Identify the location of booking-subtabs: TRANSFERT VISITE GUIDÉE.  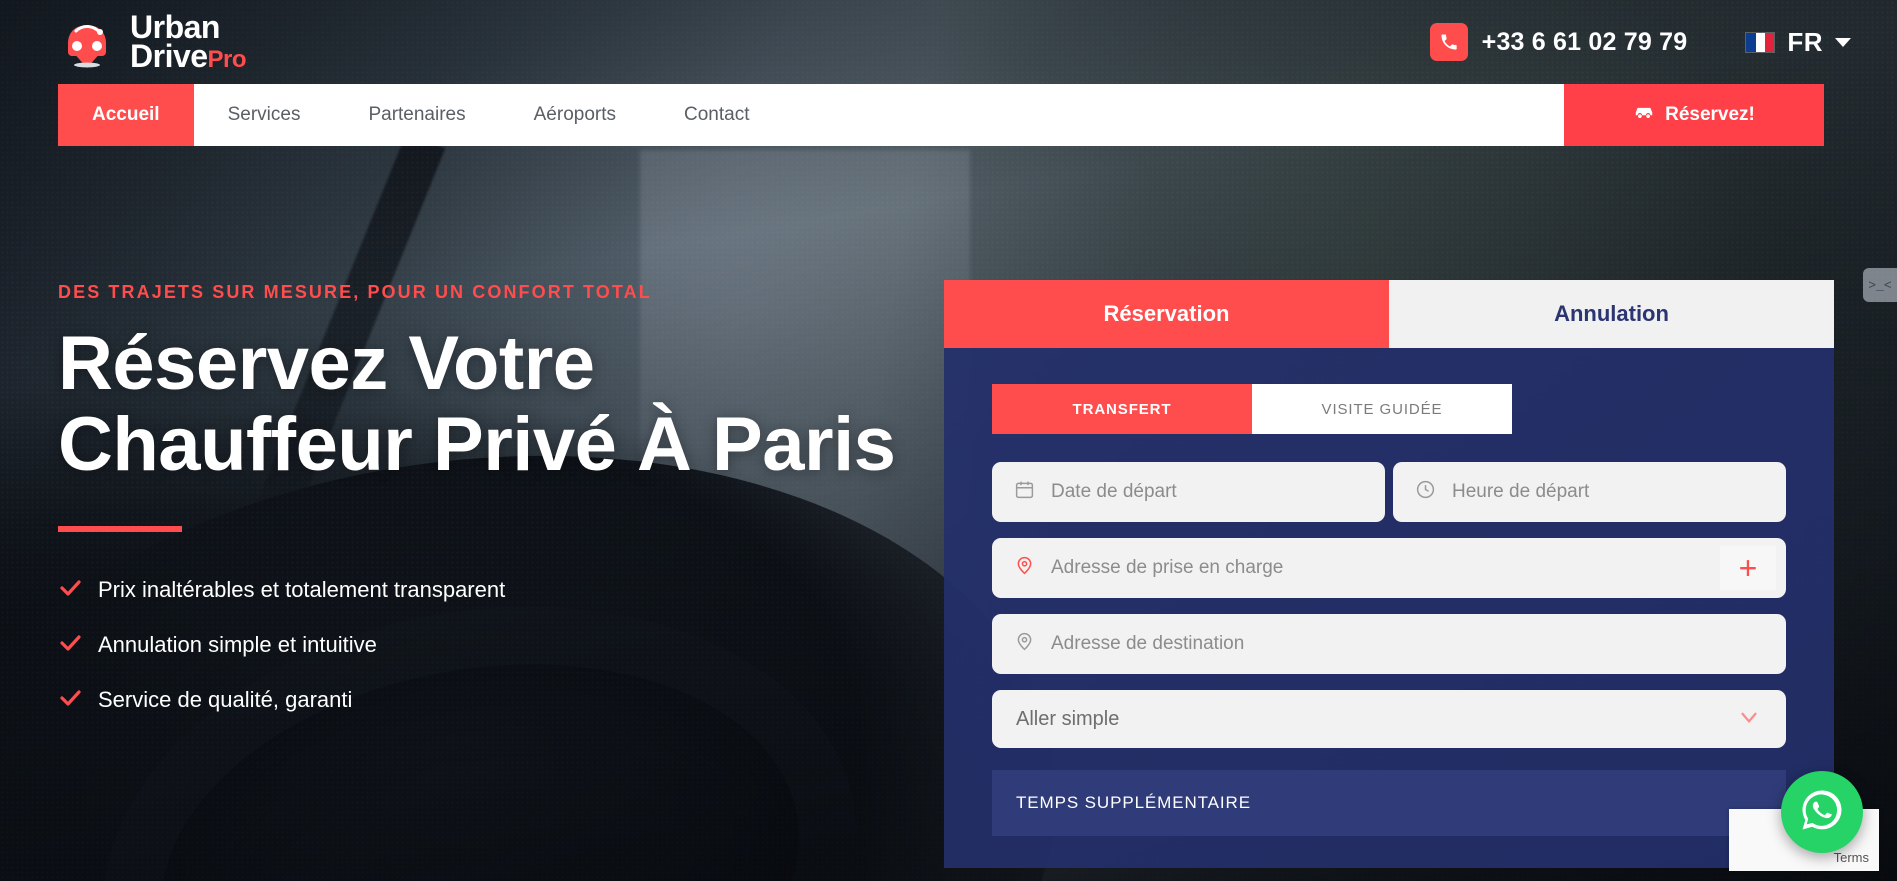
(1252, 409).